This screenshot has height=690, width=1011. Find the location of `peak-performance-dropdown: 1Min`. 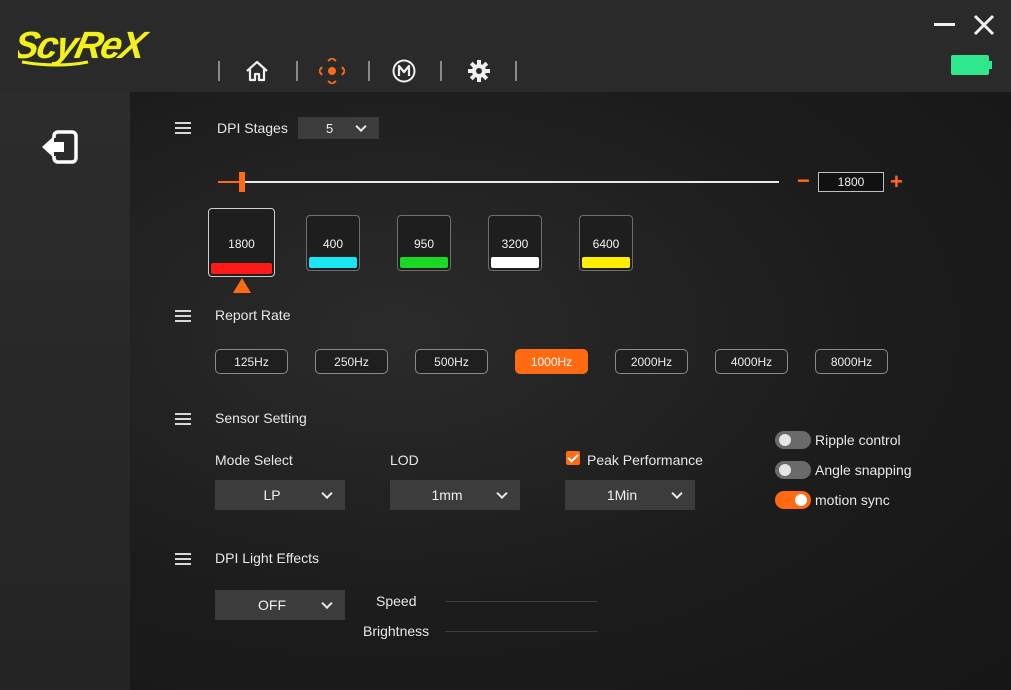

peak-performance-dropdown: 1Min is located at coordinates (630, 495).